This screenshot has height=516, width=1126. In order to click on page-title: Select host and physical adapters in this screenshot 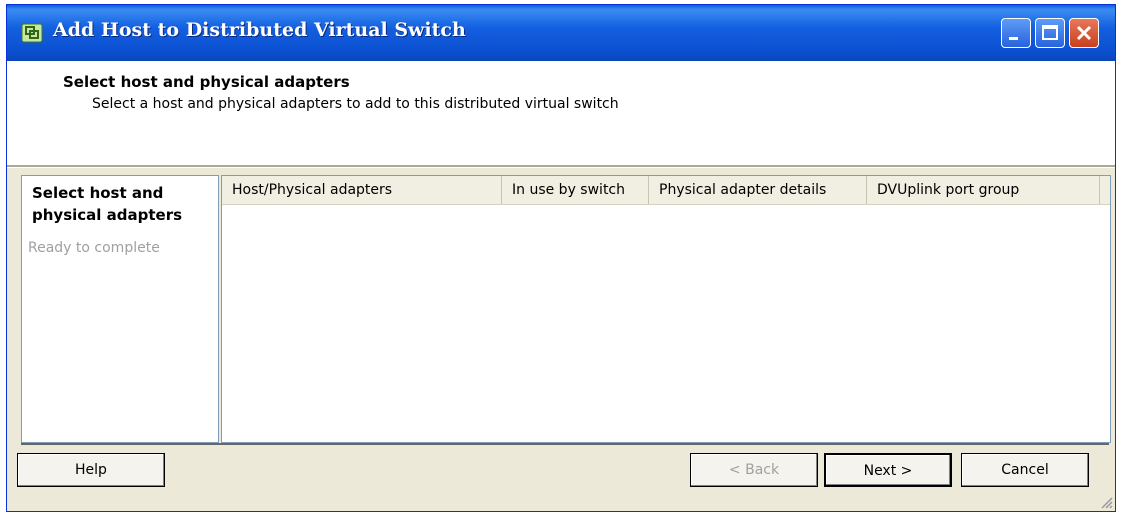, I will do `click(206, 82)`.